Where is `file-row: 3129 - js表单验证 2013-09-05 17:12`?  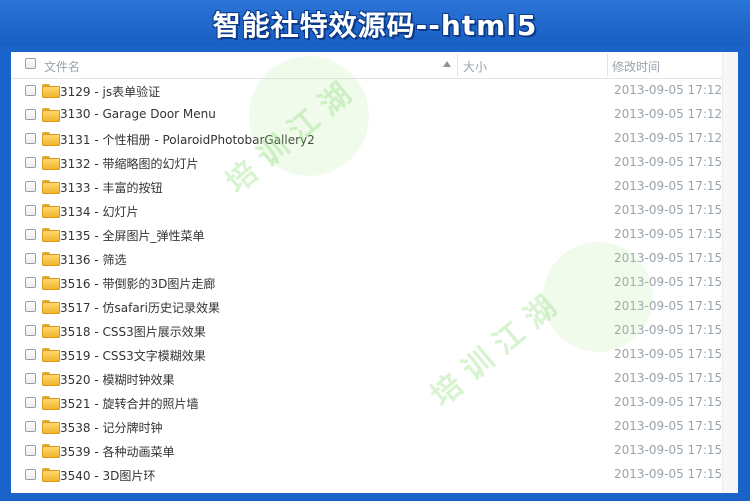 file-row: 3129 - js表单验证 2013-09-05 17:12 is located at coordinates (366, 91).